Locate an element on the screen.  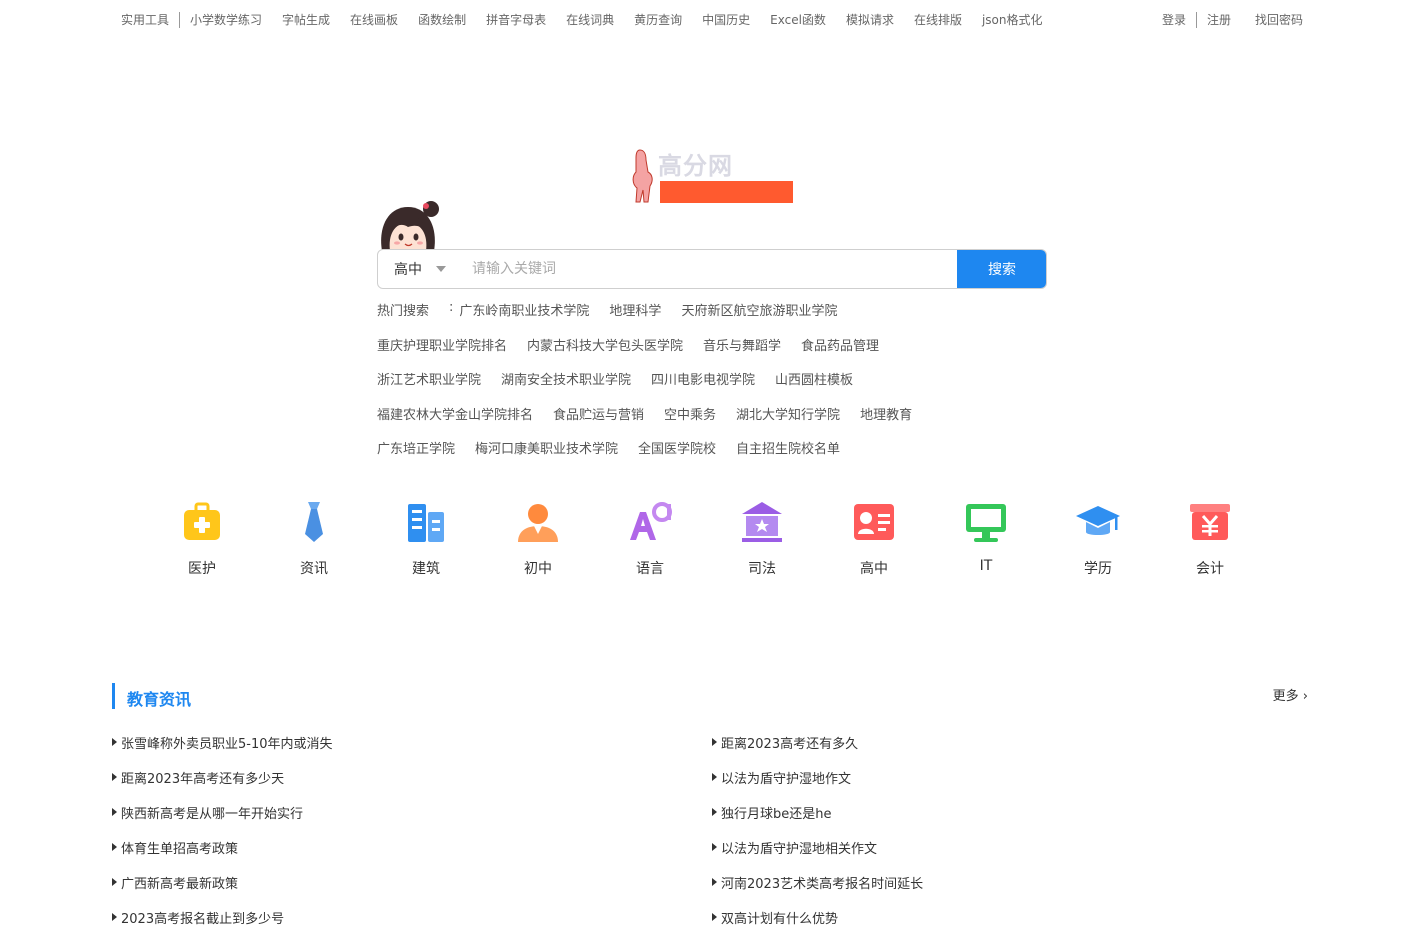
news-item-title: 体育生单招高考政策 is located at coordinates (180, 849).